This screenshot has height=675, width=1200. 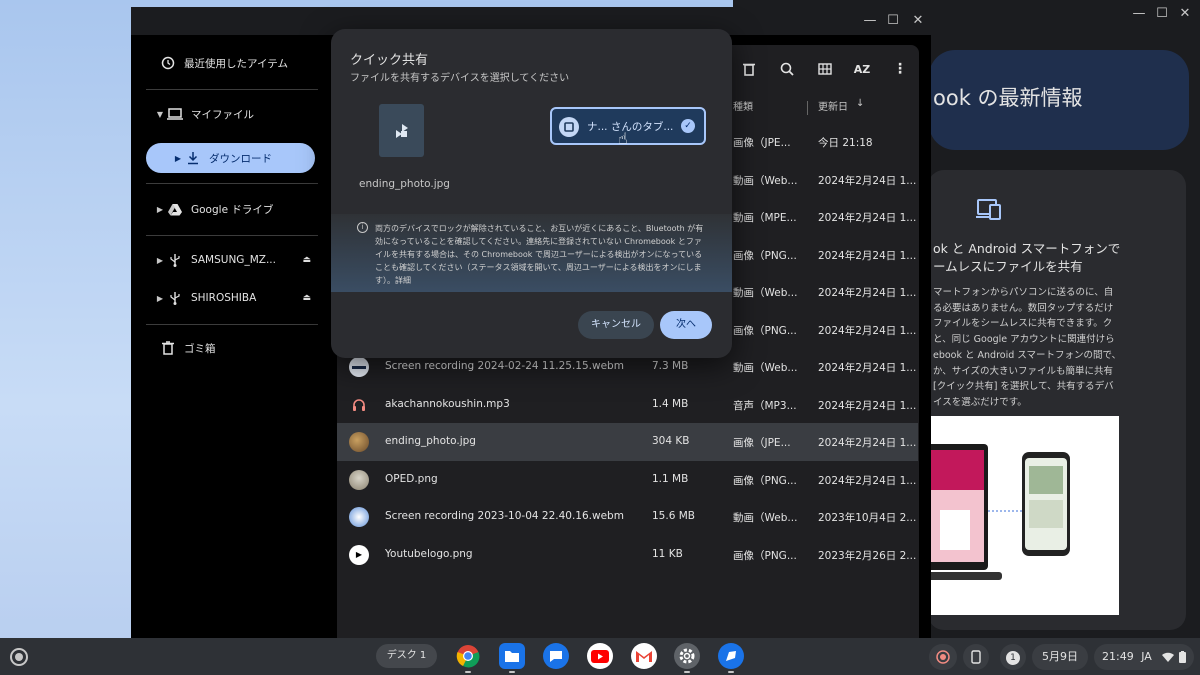 I want to click on phone-hub-icon, so click(x=976, y=657).